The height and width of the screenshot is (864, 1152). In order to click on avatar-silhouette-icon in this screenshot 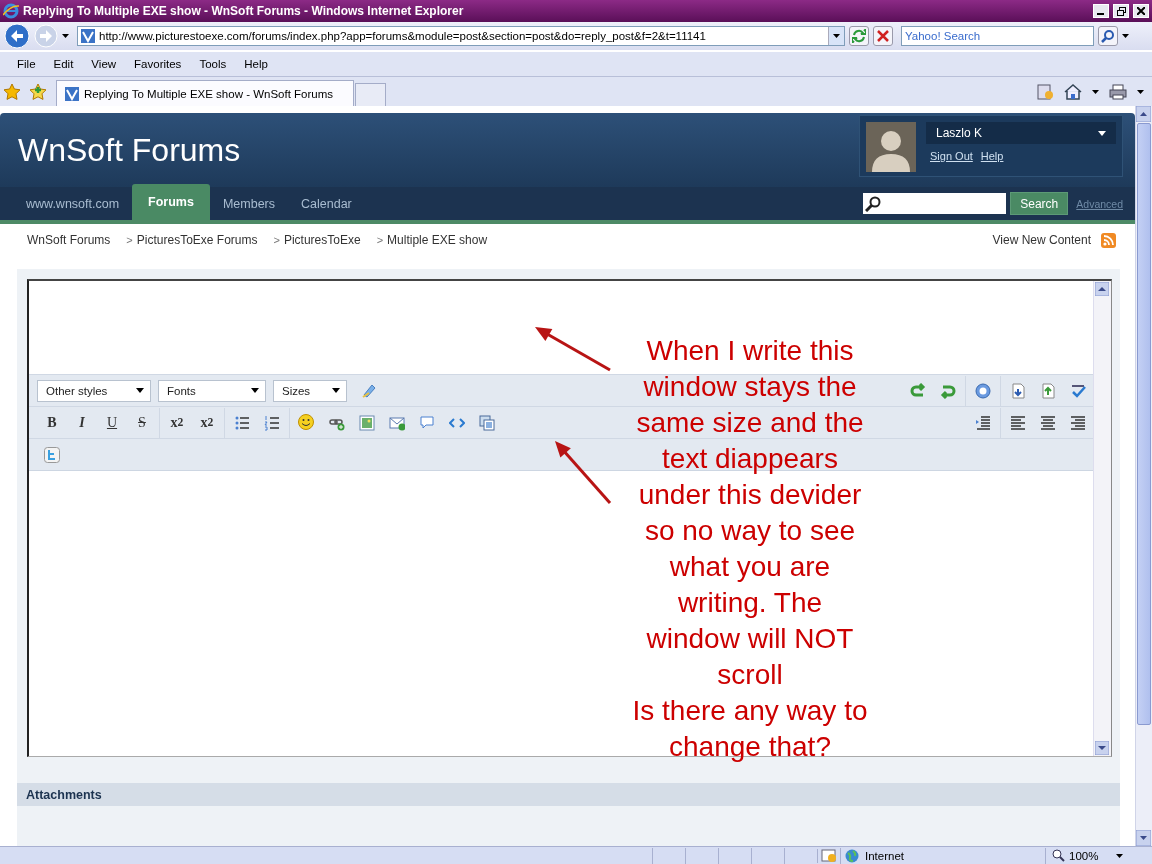, I will do `click(891, 147)`.